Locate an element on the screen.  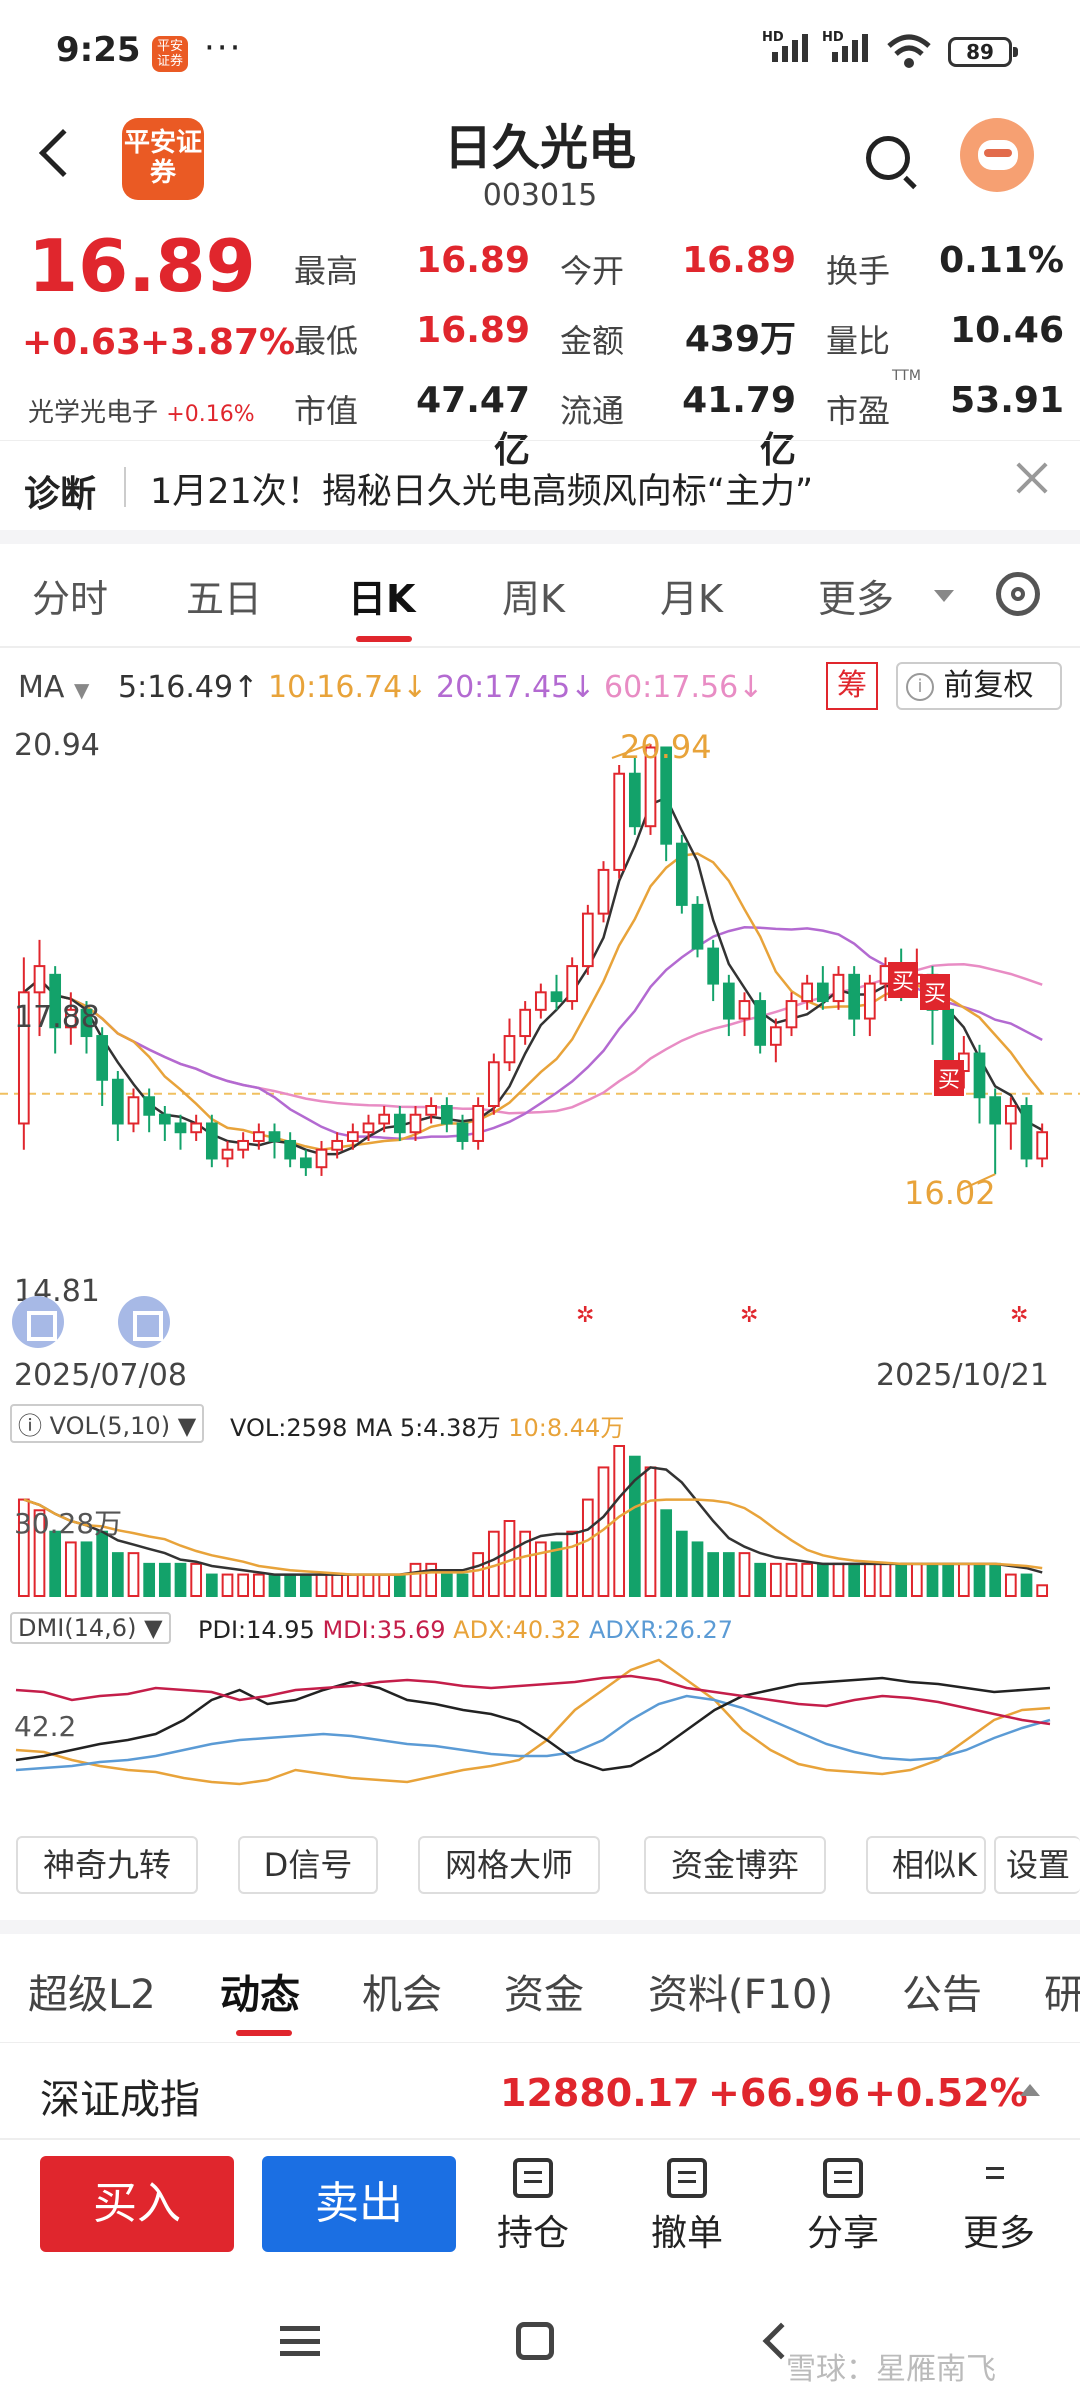
stock-code: 003015 is located at coordinates (540, 195).